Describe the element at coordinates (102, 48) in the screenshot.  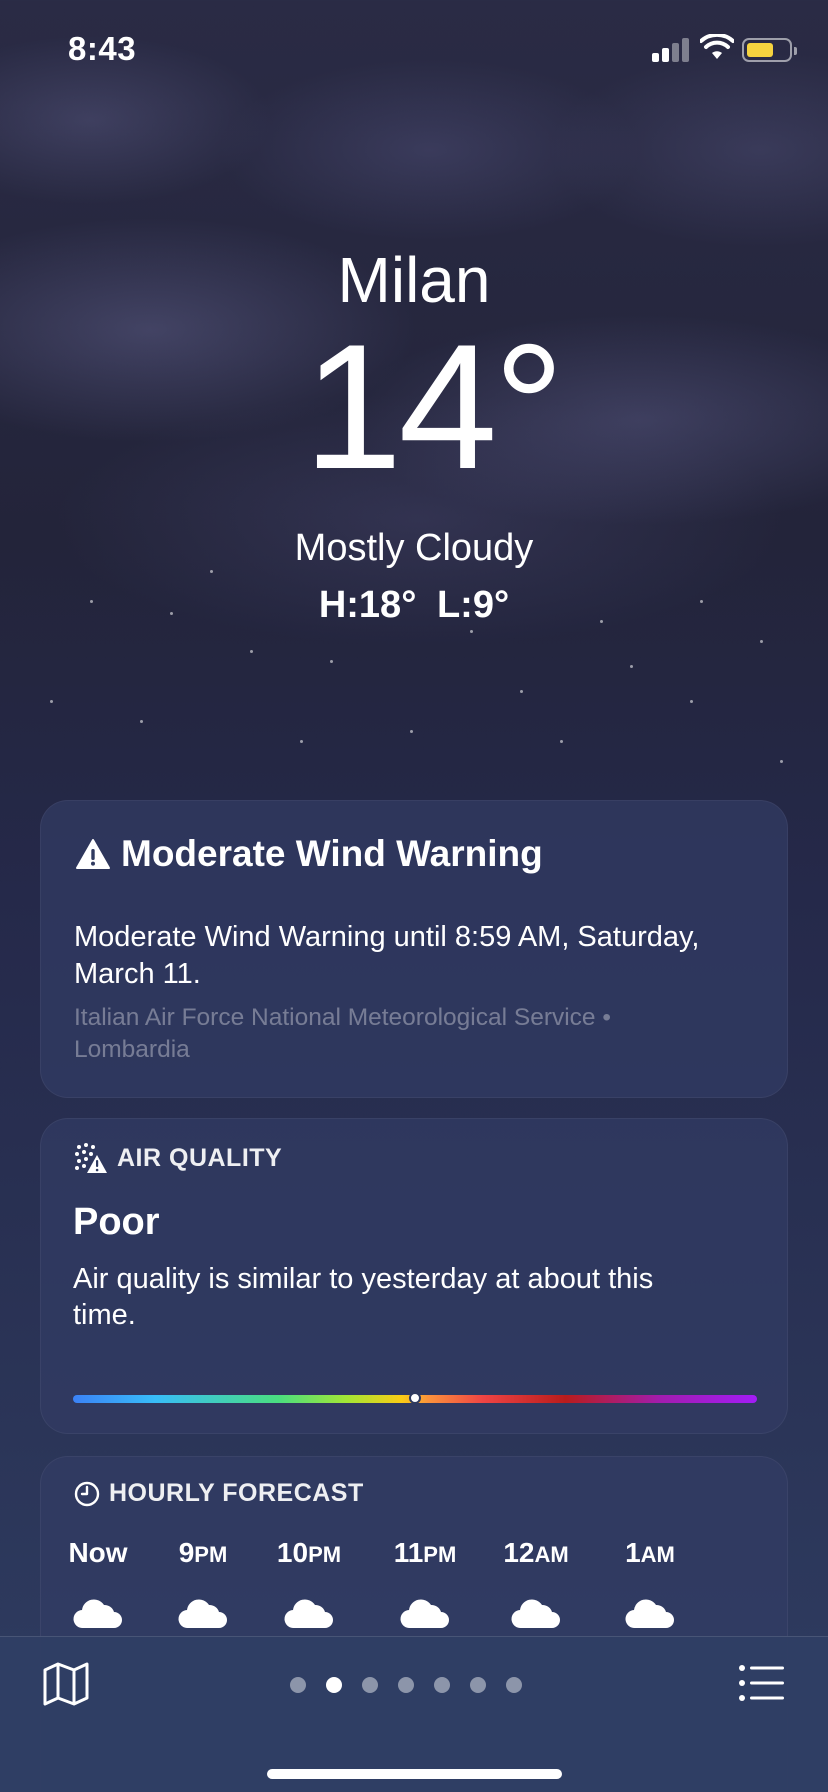
I see `status-time: 8:43` at that location.